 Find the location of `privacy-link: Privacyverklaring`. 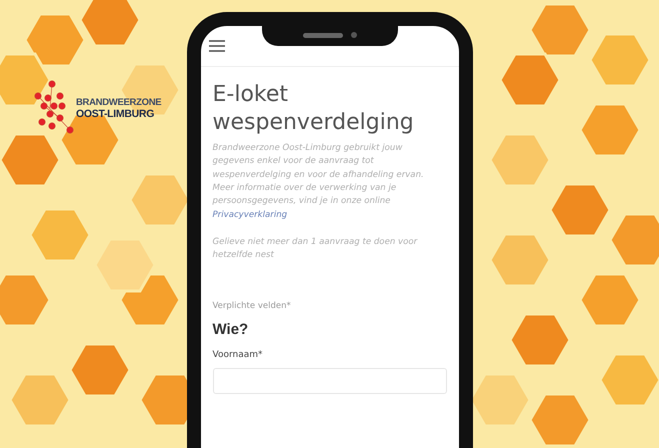

privacy-link: Privacyverklaring is located at coordinates (250, 215).